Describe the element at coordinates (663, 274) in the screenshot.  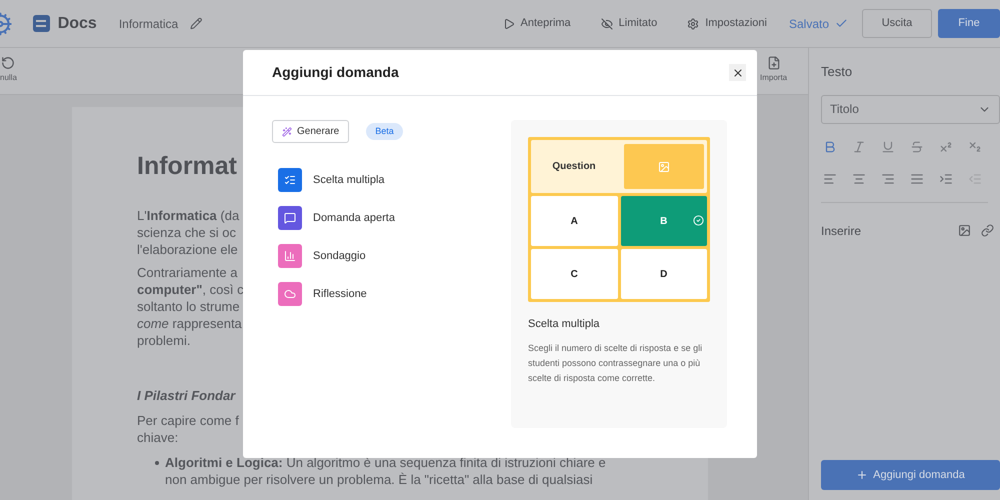
I see `answer-option: D` at that location.